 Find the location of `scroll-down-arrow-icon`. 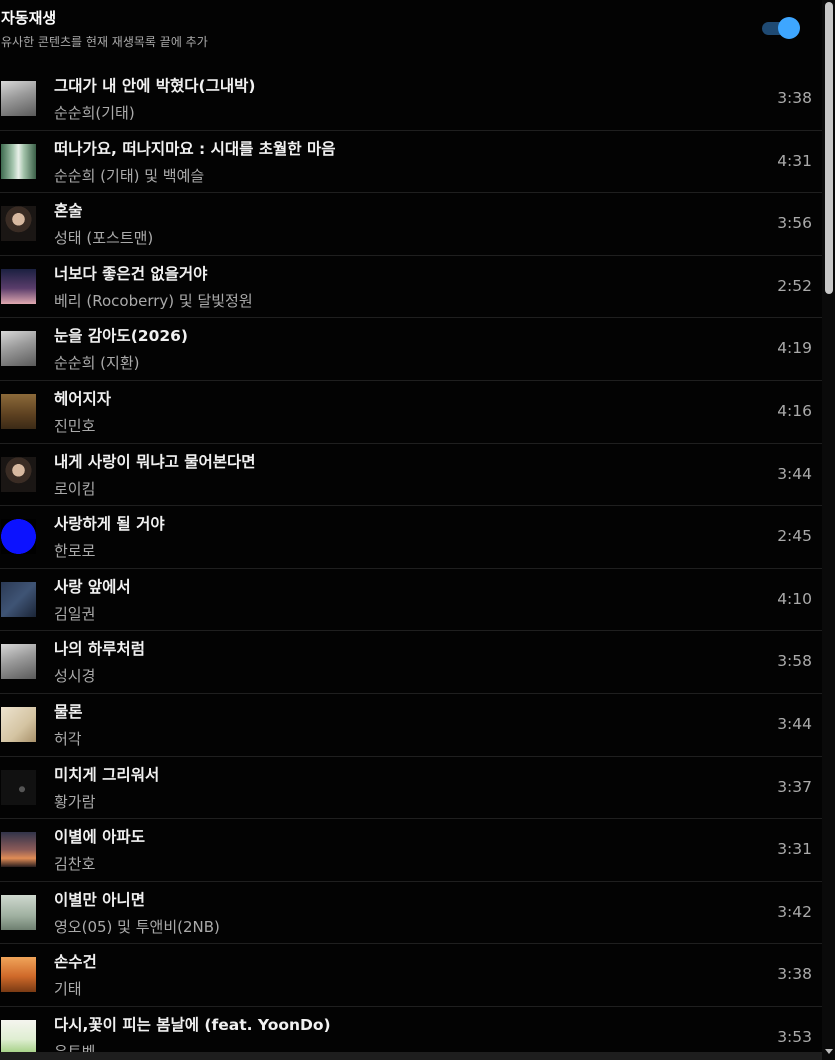

scroll-down-arrow-icon is located at coordinates (829, 1051).